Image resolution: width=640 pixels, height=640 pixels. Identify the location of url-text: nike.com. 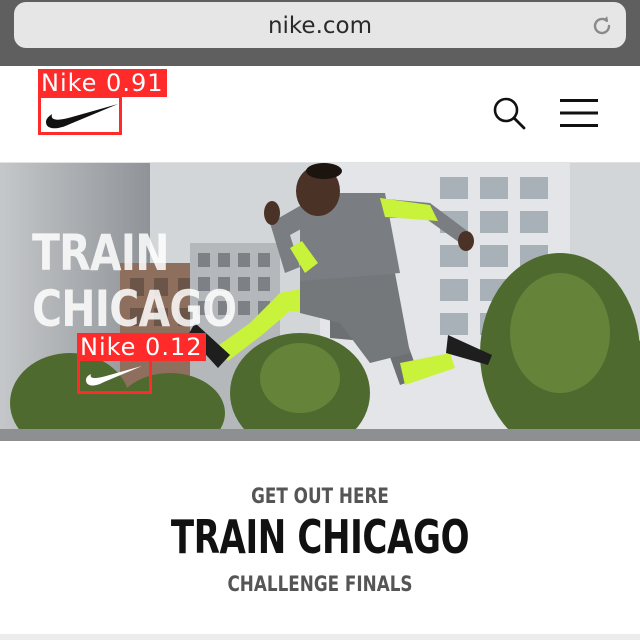
(320, 26).